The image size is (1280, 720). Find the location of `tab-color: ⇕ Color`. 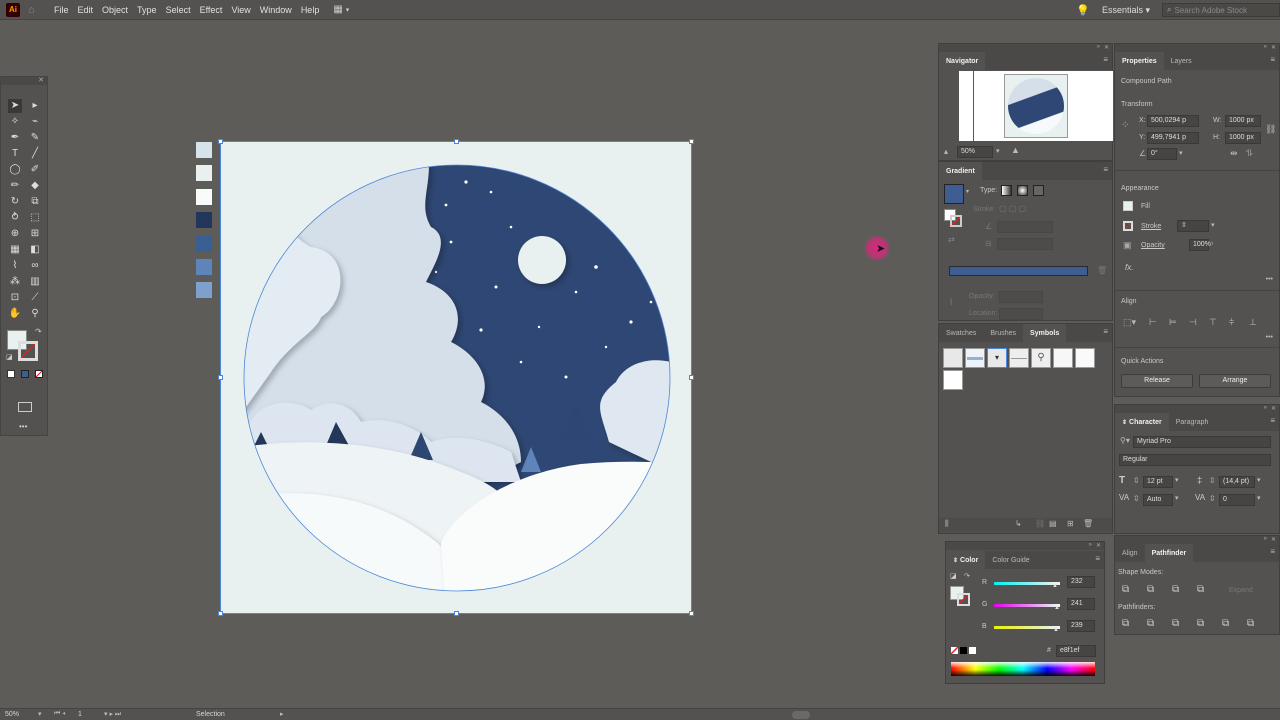

tab-color: ⇕ Color is located at coordinates (966, 560).